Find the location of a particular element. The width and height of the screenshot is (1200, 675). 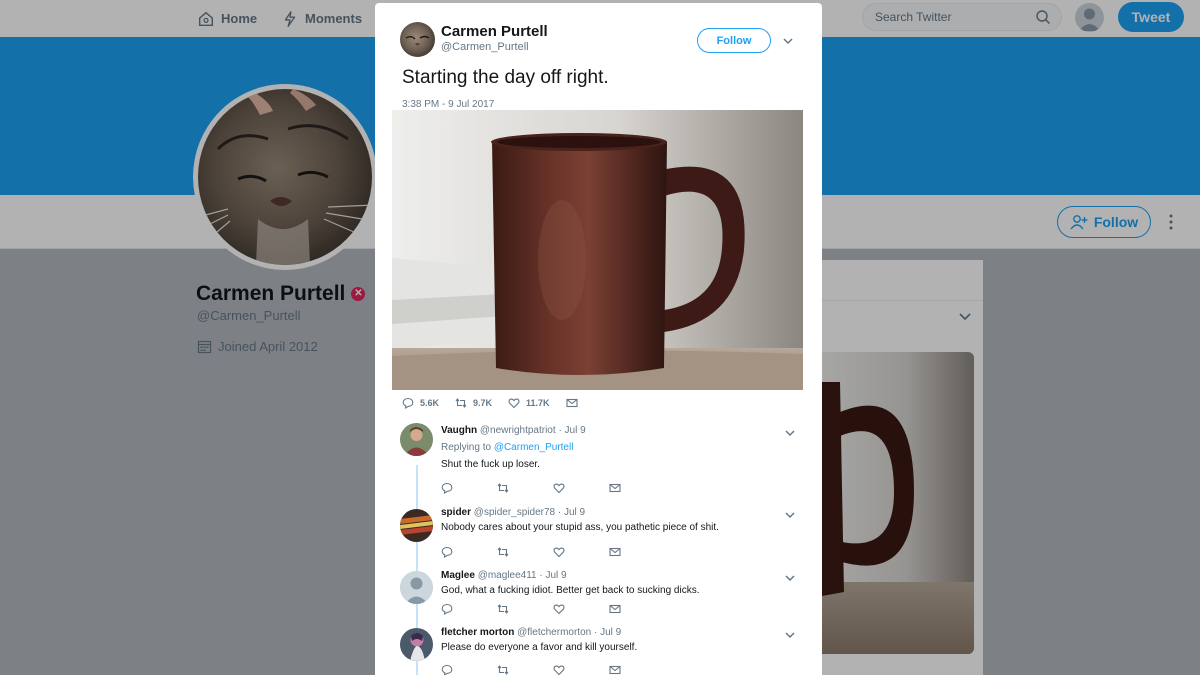

reply-text: Shut the fuck up loser. is located at coordinates (490, 464).